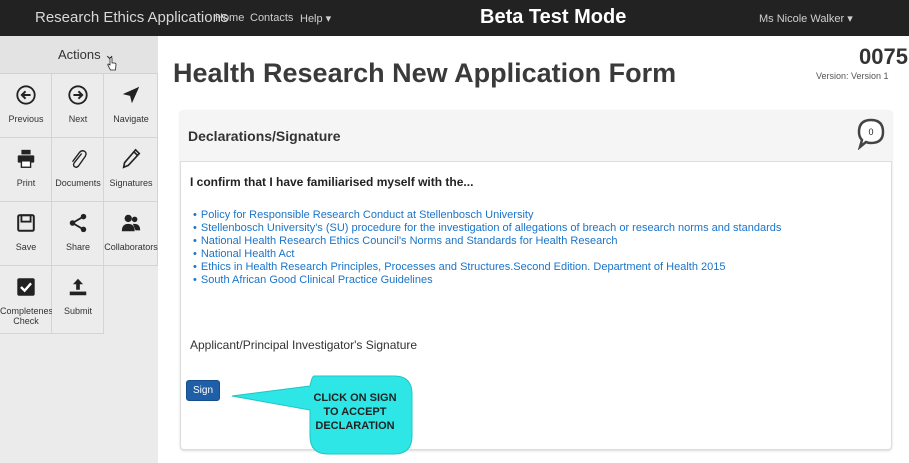 The width and height of the screenshot is (909, 463). What do you see at coordinates (112, 64) in the screenshot?
I see `hand-cursor-icon` at bounding box center [112, 64].